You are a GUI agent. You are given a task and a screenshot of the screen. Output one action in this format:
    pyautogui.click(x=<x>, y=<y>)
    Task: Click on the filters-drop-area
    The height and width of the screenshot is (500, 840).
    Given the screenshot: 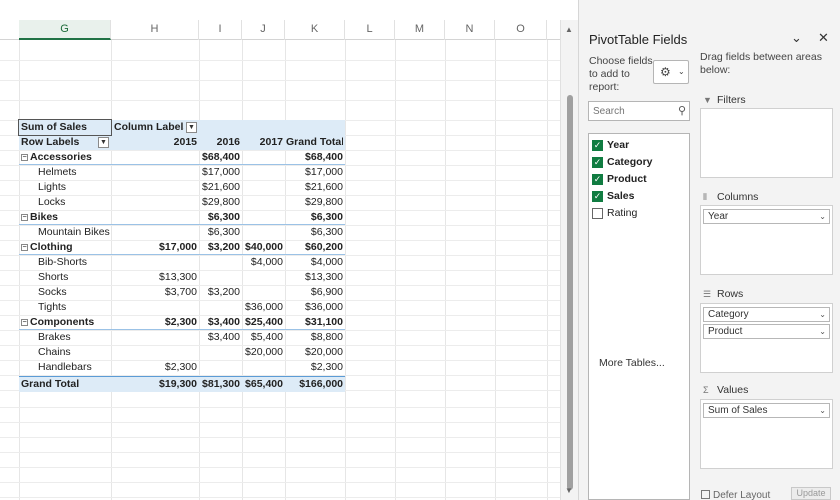 What is the action you would take?
    pyautogui.click(x=766, y=143)
    